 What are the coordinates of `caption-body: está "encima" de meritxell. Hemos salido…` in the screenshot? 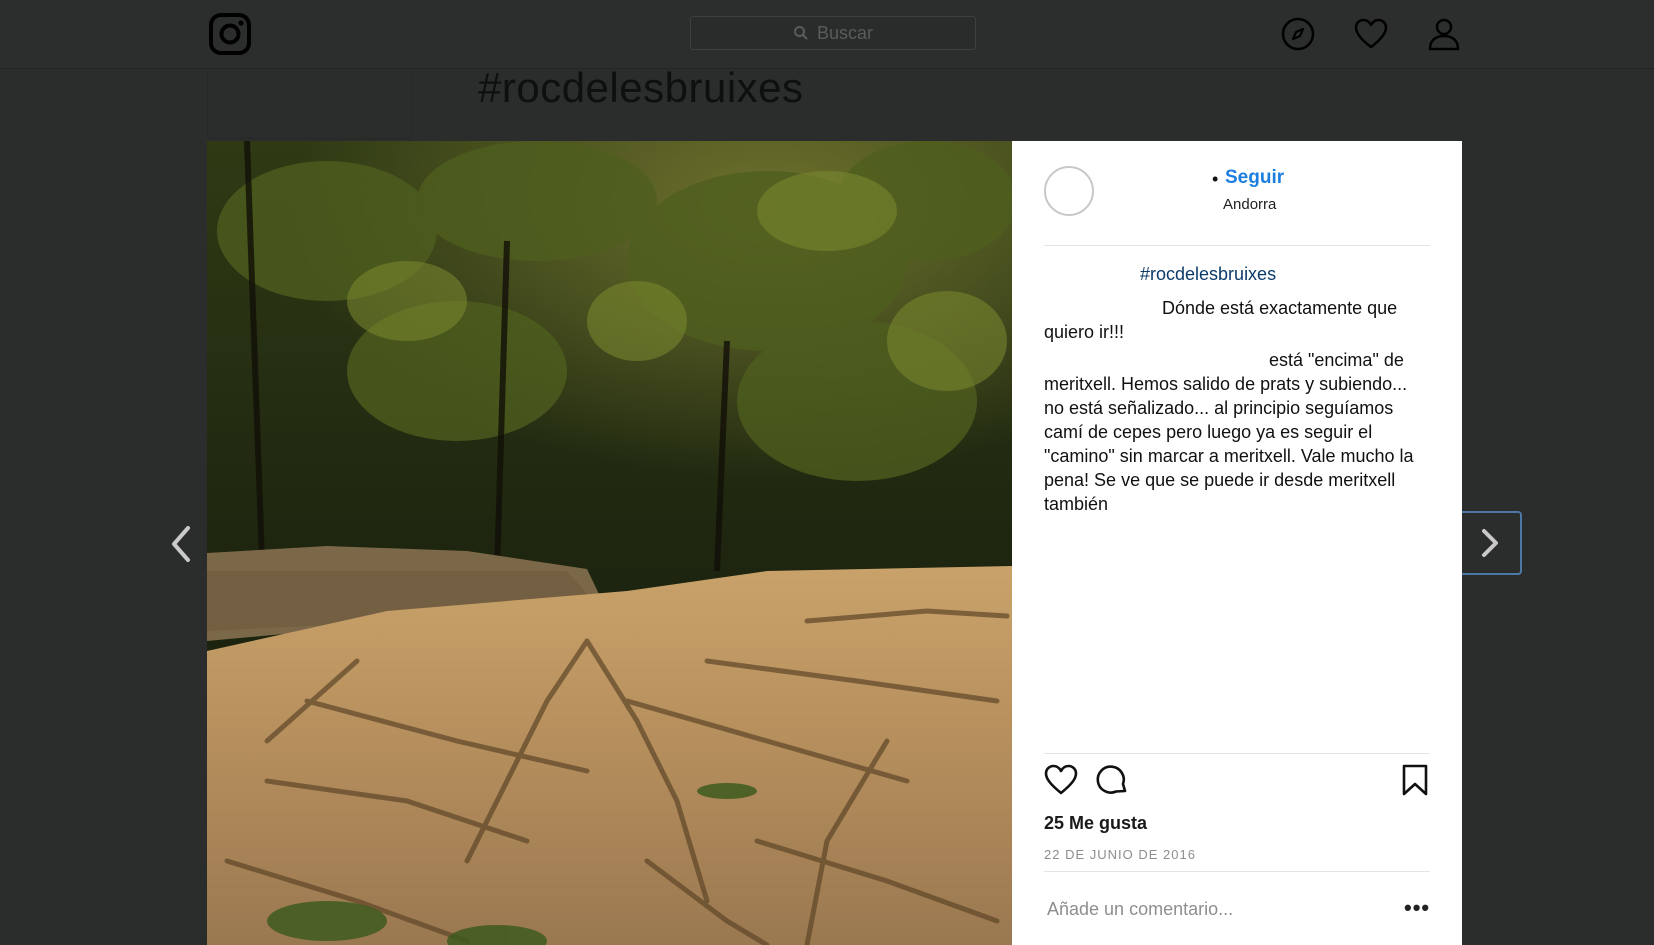 It's located at (1229, 432).